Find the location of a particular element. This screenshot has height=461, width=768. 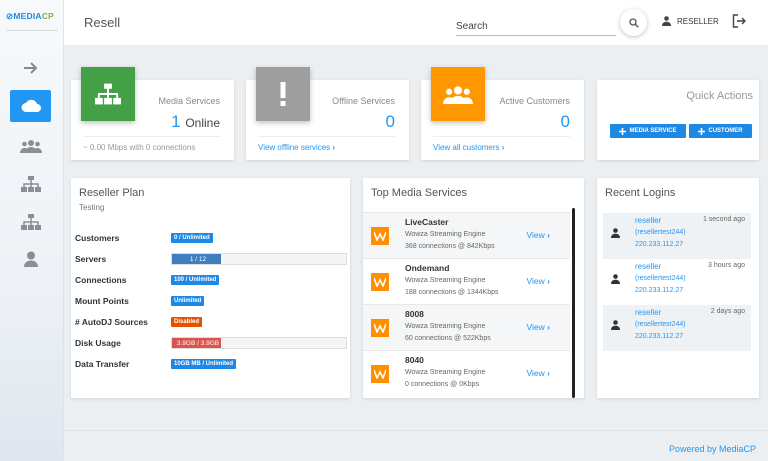

stat-suffix: Online is located at coordinates (202, 123).